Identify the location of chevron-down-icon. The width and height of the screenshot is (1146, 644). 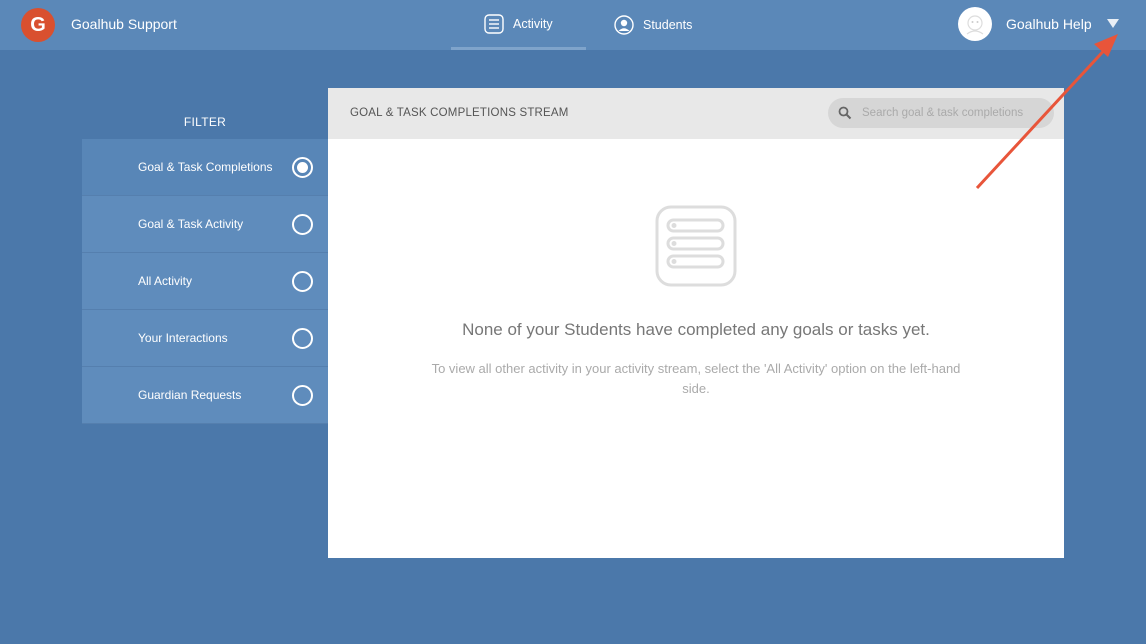
(1113, 23).